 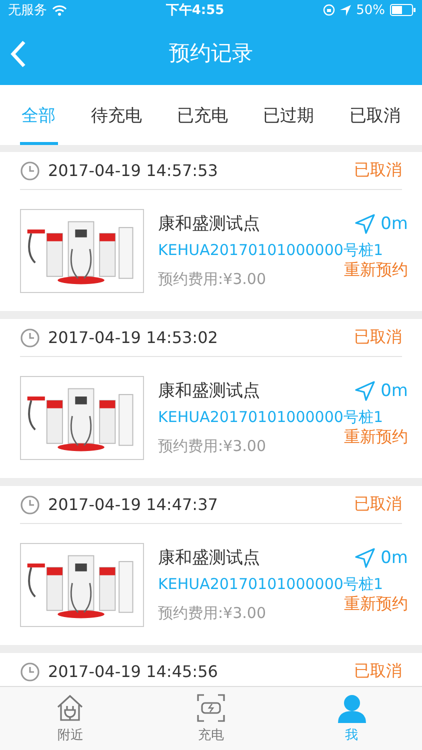 What do you see at coordinates (133, 671) in the screenshot?
I see `record-time: 2017-04-19 14:45:56` at bounding box center [133, 671].